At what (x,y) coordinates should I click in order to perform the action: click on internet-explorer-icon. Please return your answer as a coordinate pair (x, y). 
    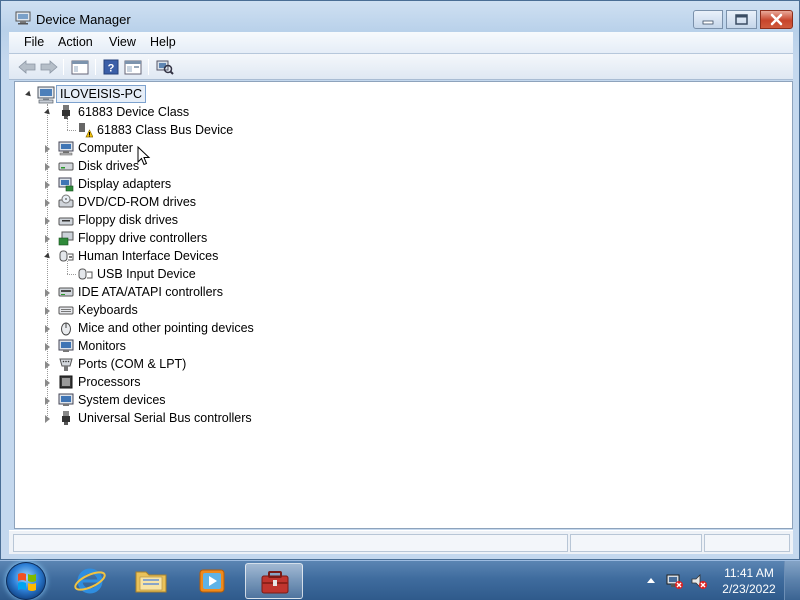
    Looking at the image, I should click on (90, 581).